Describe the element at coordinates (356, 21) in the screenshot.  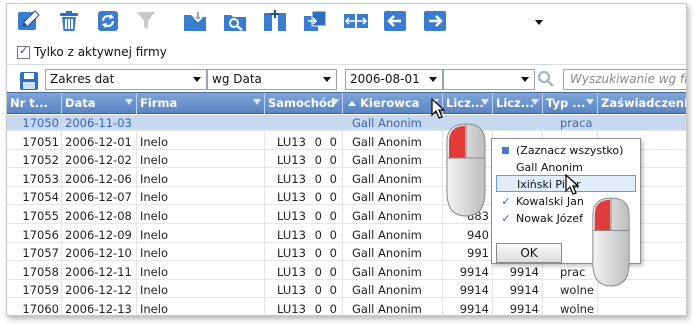
I see `resize-columns-icon` at that location.